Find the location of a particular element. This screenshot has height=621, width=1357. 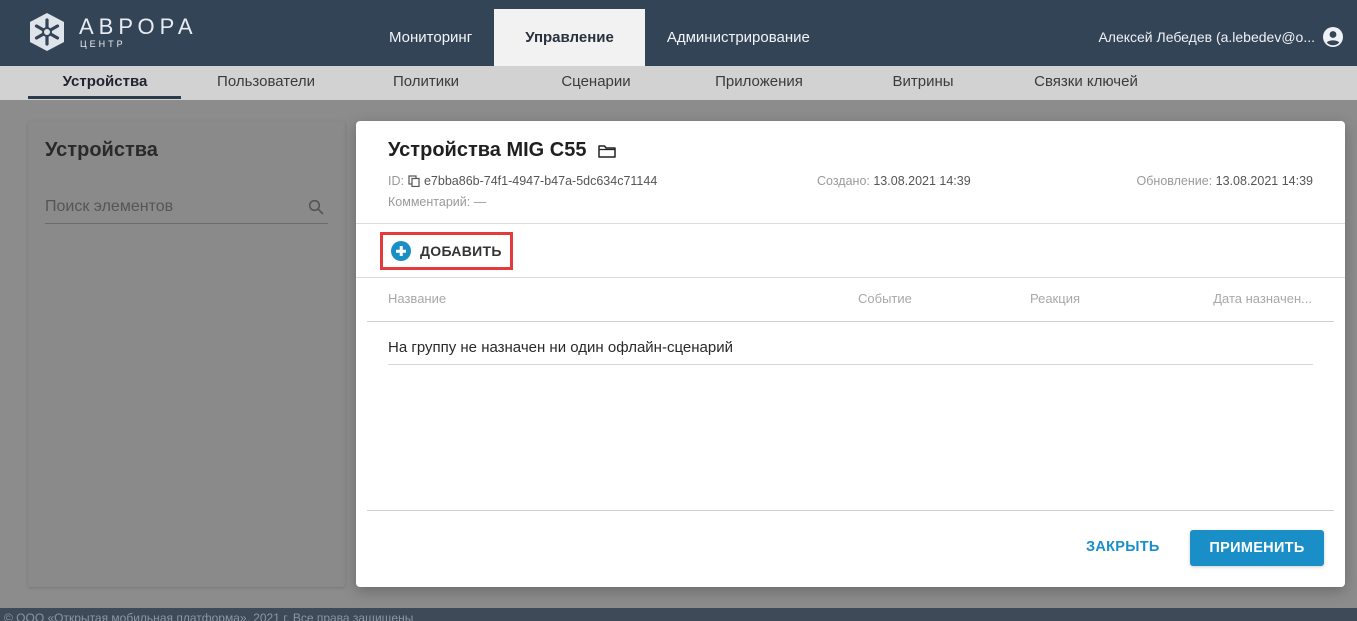

dialog-title: Устройства MIG C55 is located at coordinates (502, 150).